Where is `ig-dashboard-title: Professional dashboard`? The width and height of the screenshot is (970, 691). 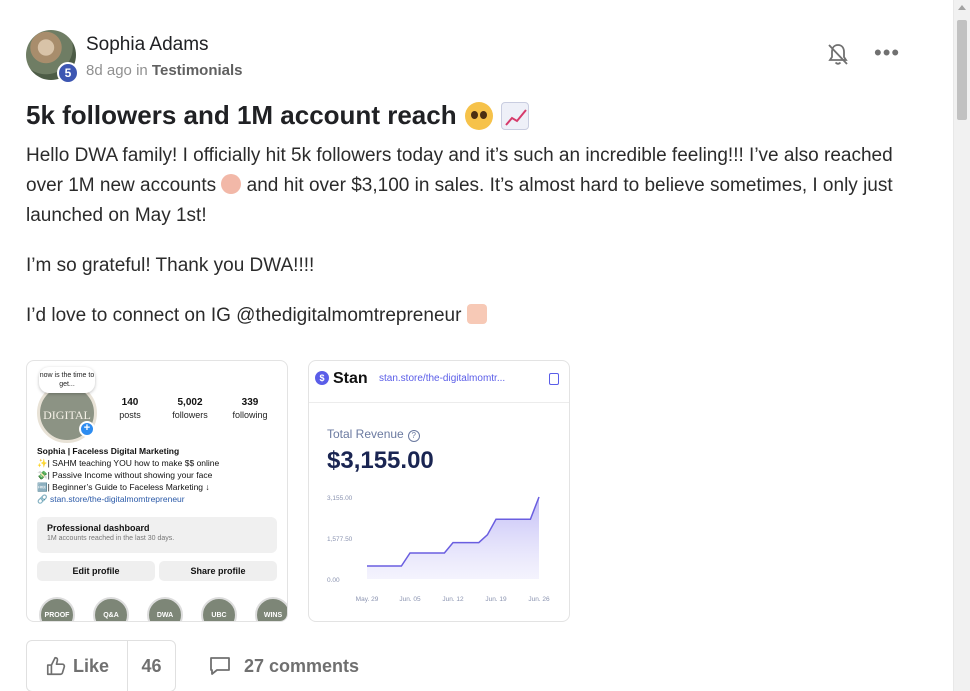
ig-dashboard-title: Professional dashboard is located at coordinates (98, 528).